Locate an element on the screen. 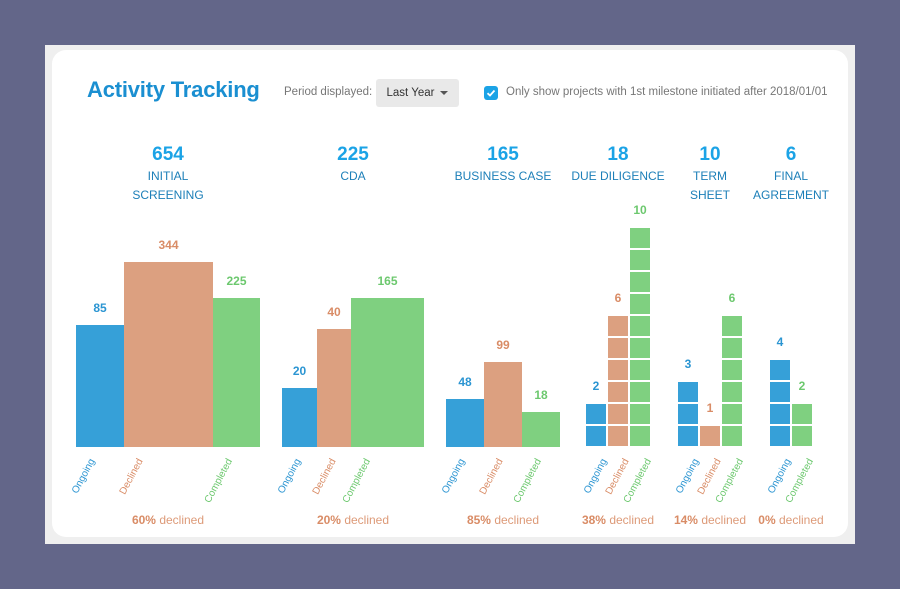 This screenshot has height=589, width=900. stage-total: 654 is located at coordinates (168, 154).